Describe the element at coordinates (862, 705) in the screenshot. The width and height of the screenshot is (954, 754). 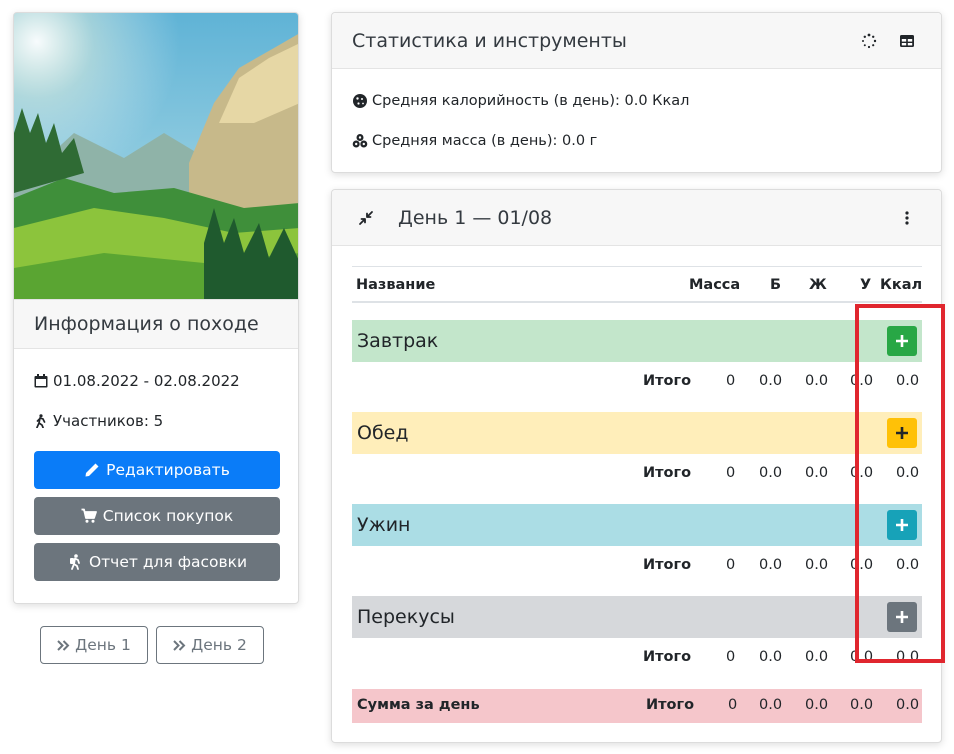
I see `sum-carbs: 0.0` at that location.